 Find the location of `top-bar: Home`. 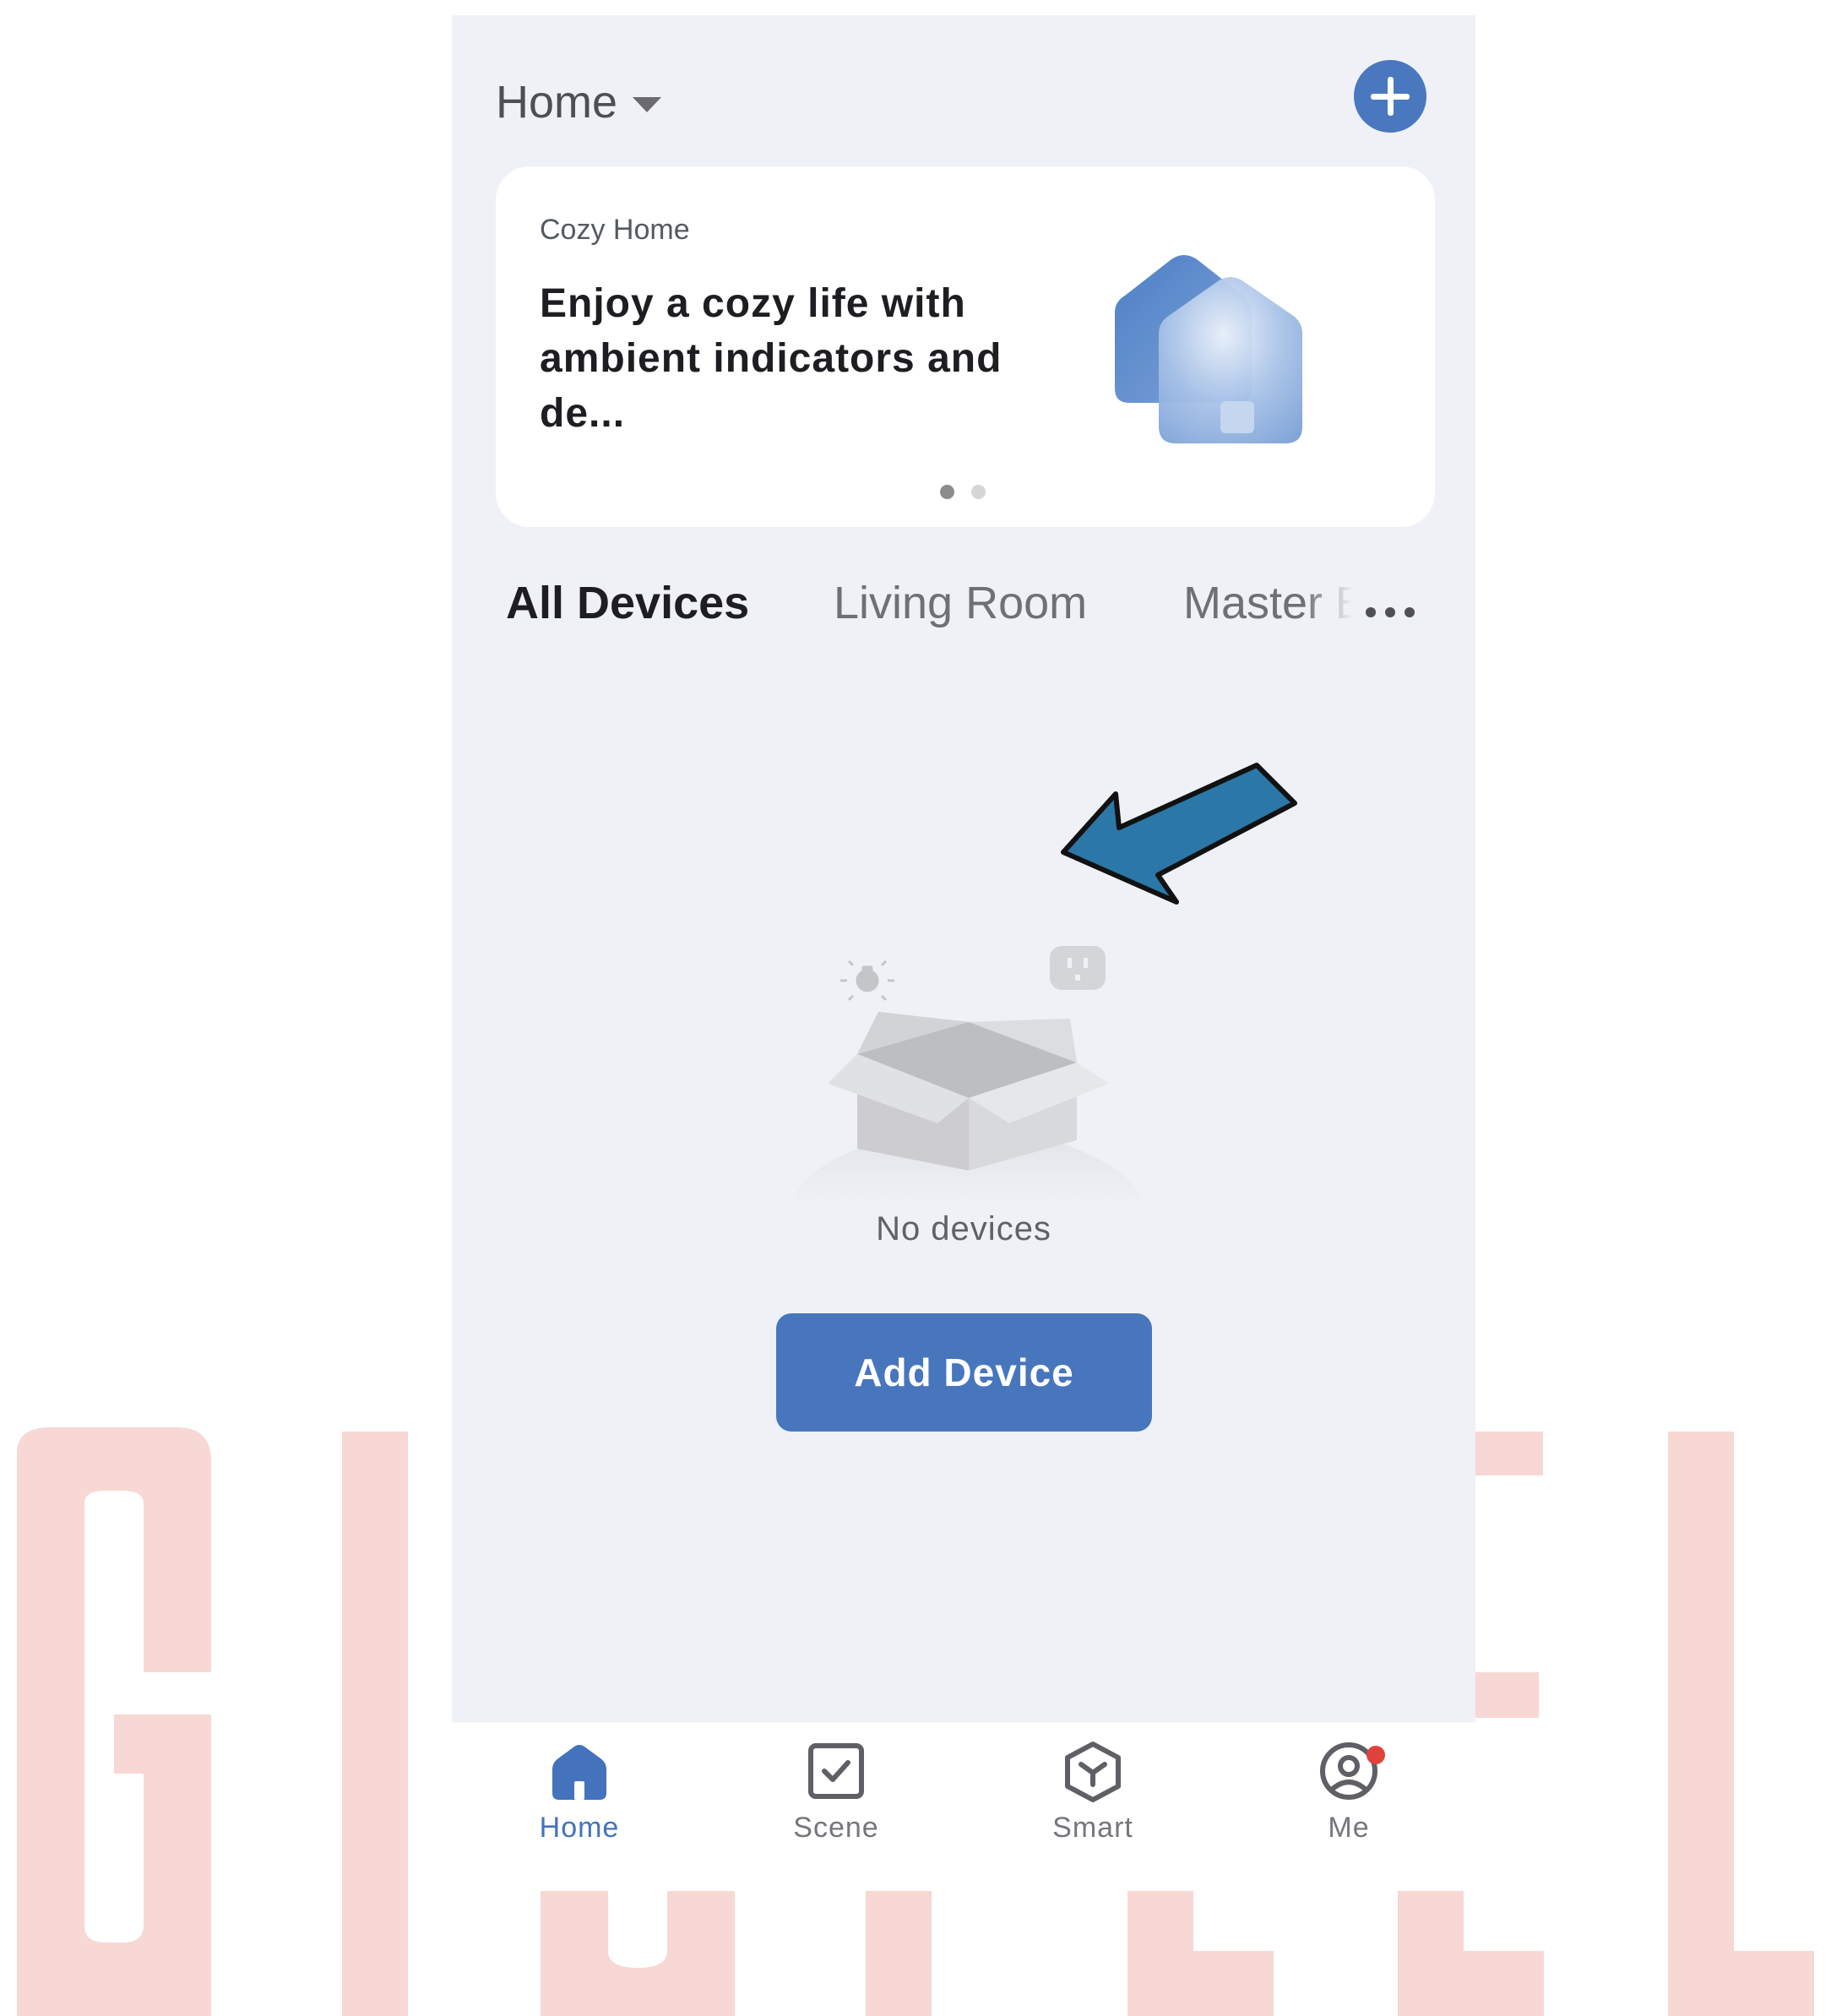

top-bar: Home is located at coordinates (963, 95).